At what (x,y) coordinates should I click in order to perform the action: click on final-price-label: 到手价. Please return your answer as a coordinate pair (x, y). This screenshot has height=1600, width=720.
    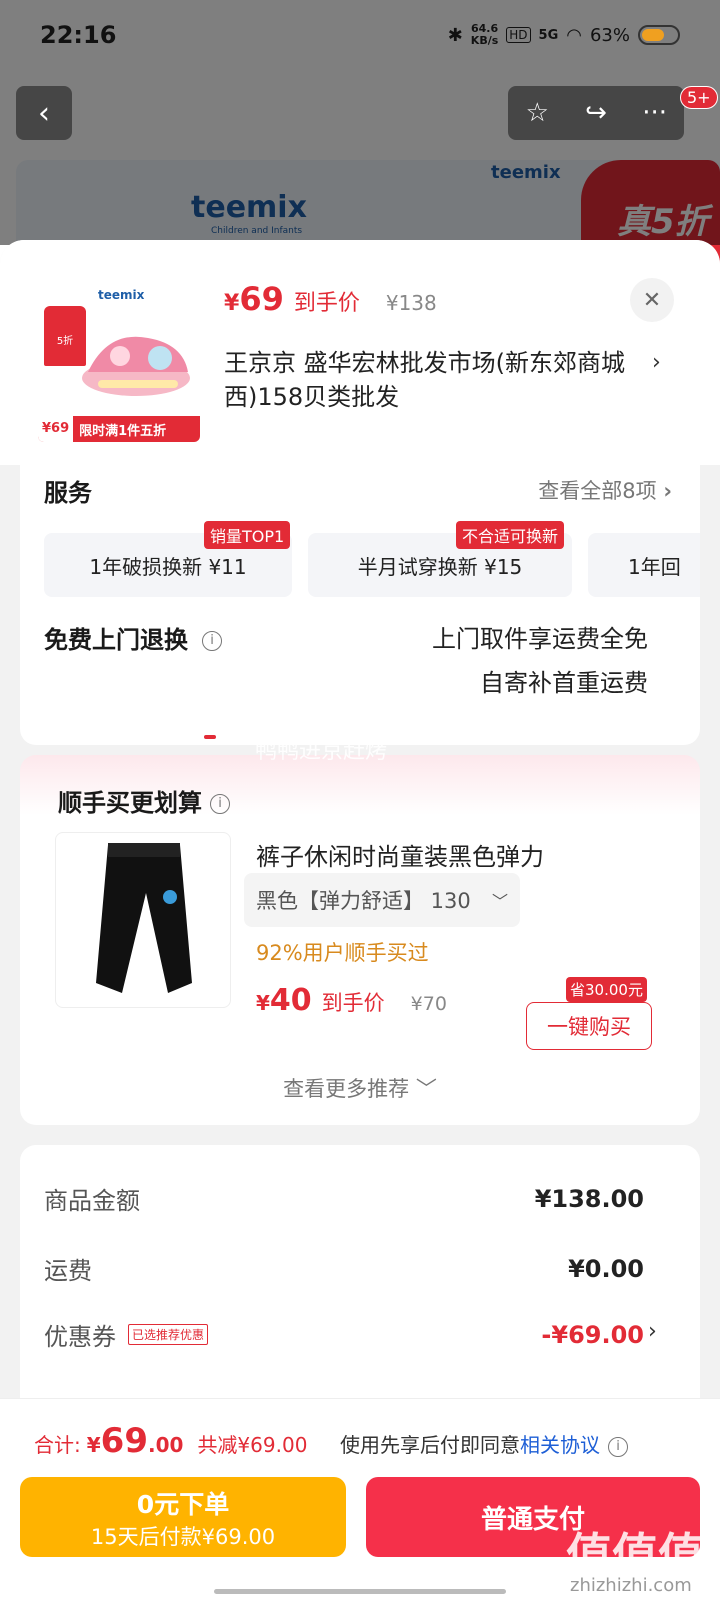
    Looking at the image, I should click on (326, 303).